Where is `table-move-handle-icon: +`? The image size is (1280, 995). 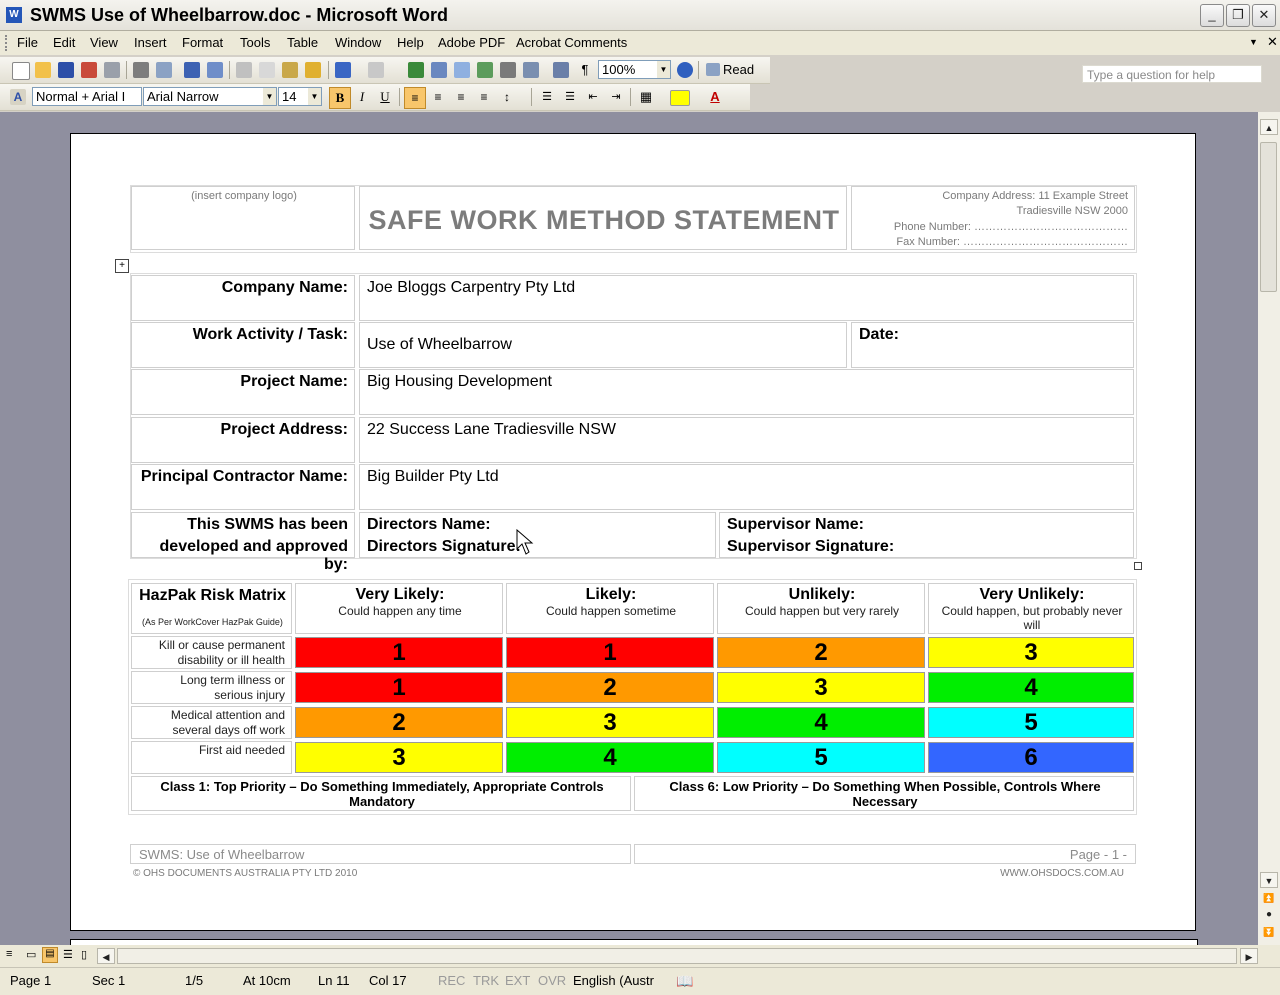
table-move-handle-icon: + is located at coordinates (122, 266).